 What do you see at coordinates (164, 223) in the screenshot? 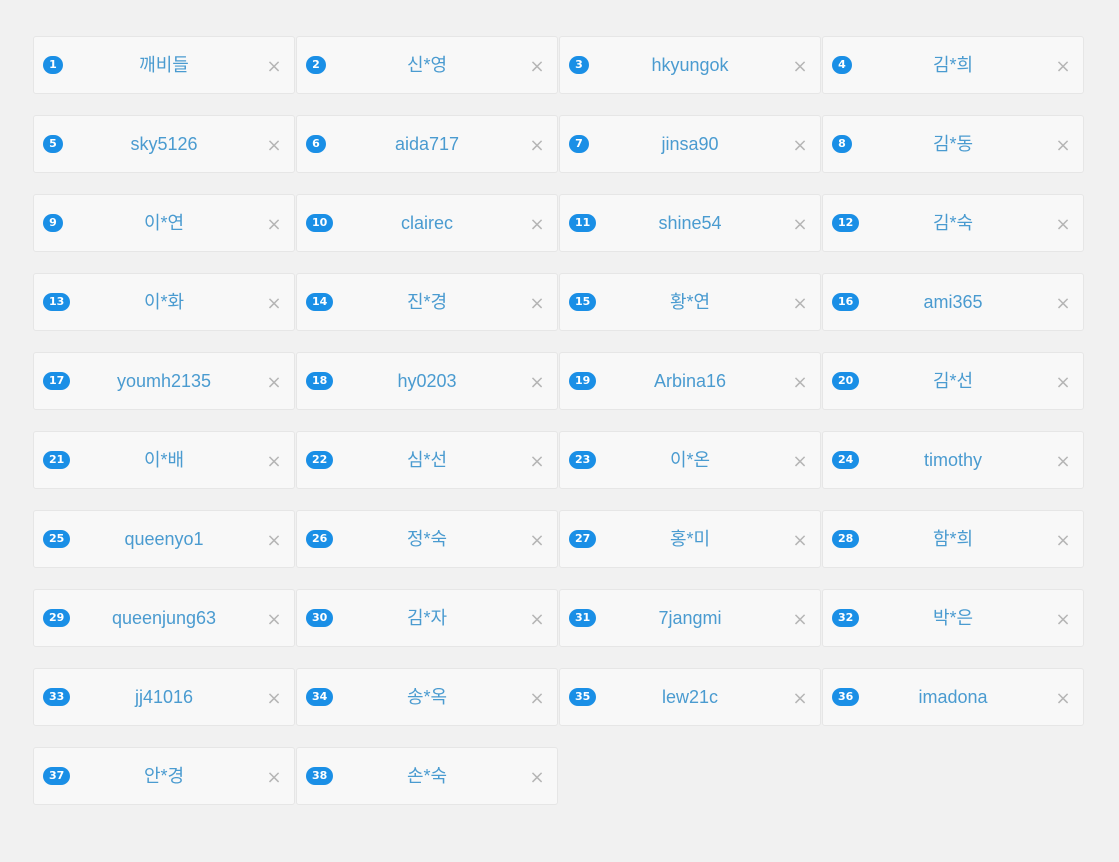
I see `participant-name: 이*연` at bounding box center [164, 223].